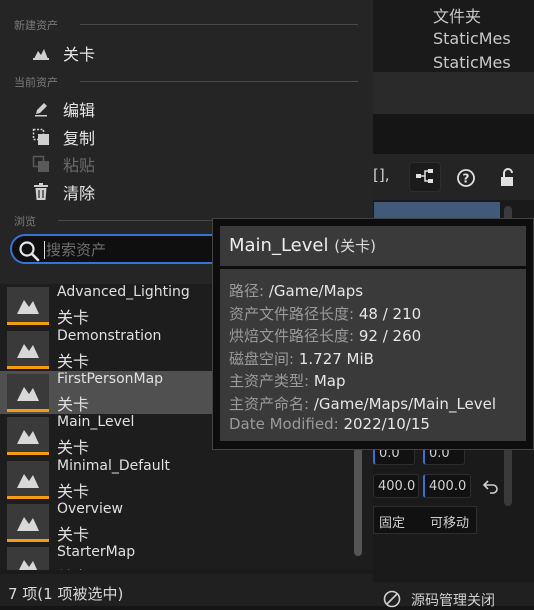 The width and height of the screenshot is (534, 610). Describe the element at coordinates (392, 521) in the screenshot. I see `mobility-fixed: 固定` at that location.